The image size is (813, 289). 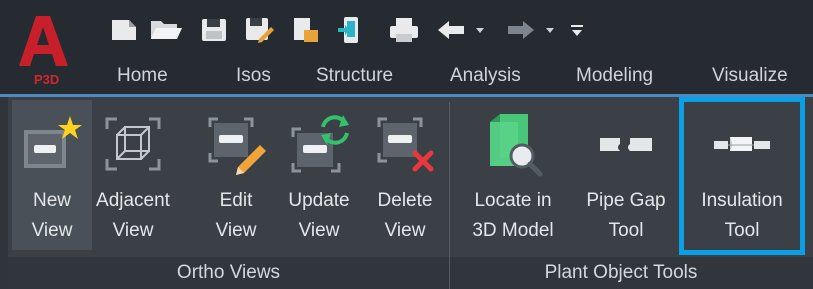 What do you see at coordinates (404, 30) in the screenshot?
I see `print-icon` at bounding box center [404, 30].